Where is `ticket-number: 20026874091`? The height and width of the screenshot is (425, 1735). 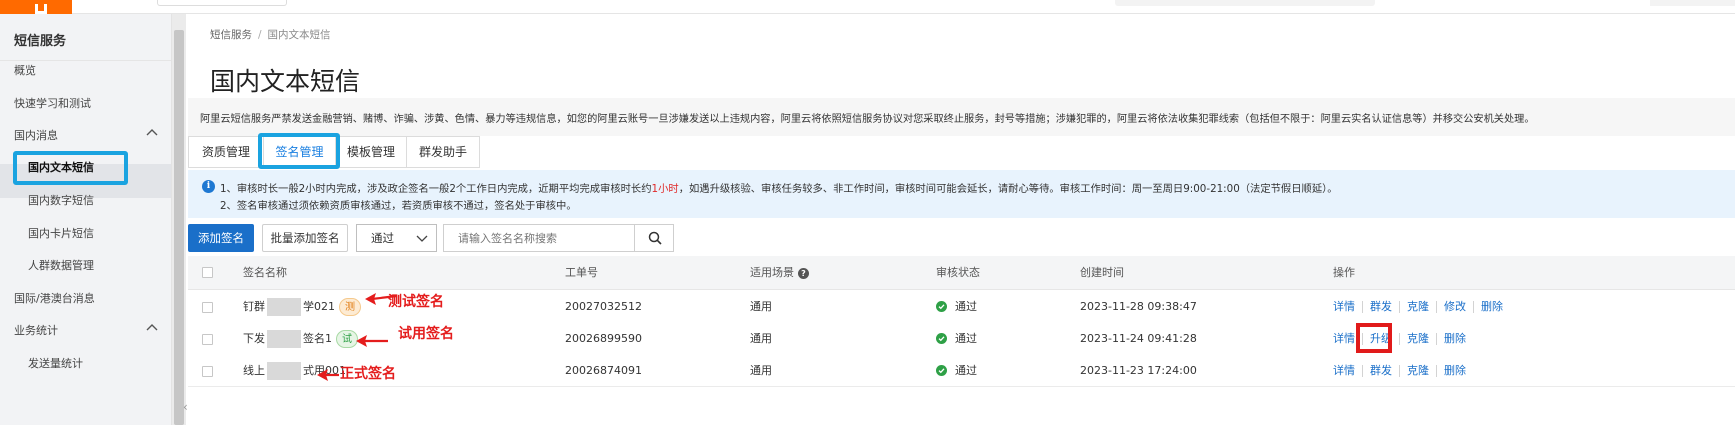 ticket-number: 20026874091 is located at coordinates (603, 370).